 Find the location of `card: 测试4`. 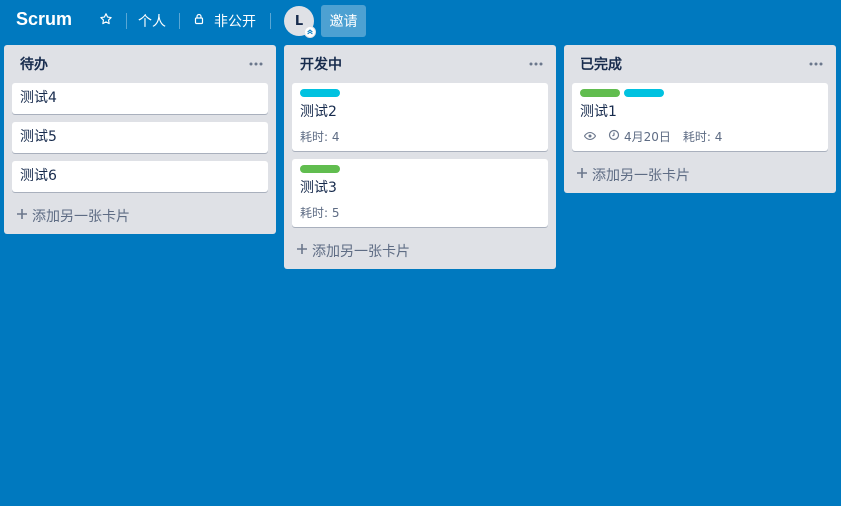

card: 测试4 is located at coordinates (140, 98).